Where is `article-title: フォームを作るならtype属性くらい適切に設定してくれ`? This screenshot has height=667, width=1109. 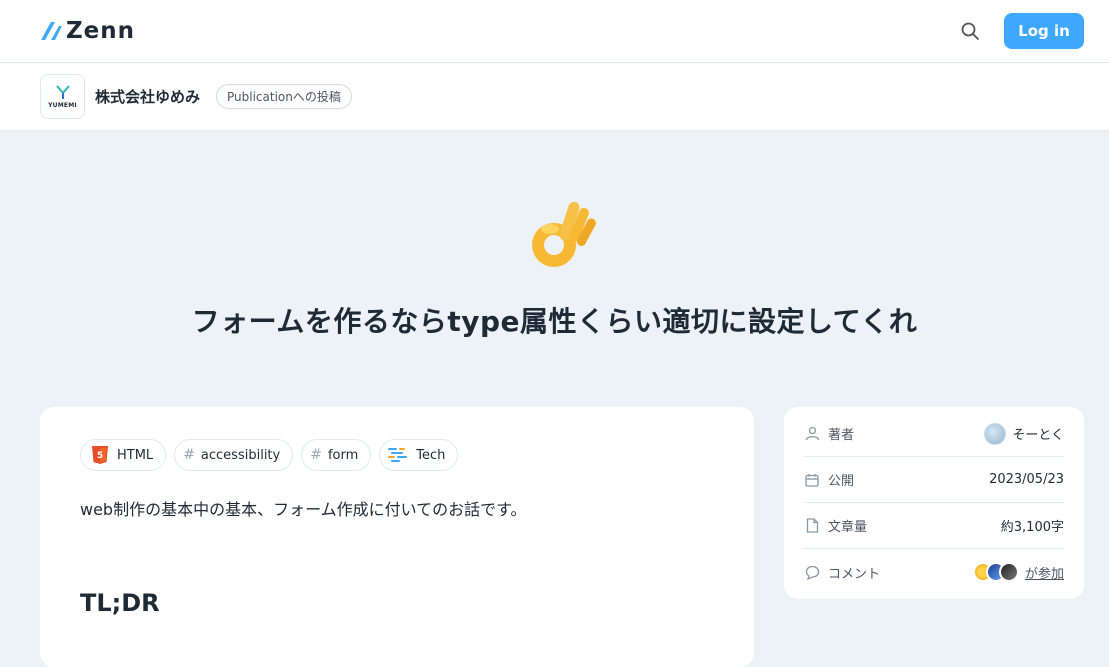
article-title: フォームを作るならtype属性くらい適切に設定してくれ is located at coordinates (554, 321).